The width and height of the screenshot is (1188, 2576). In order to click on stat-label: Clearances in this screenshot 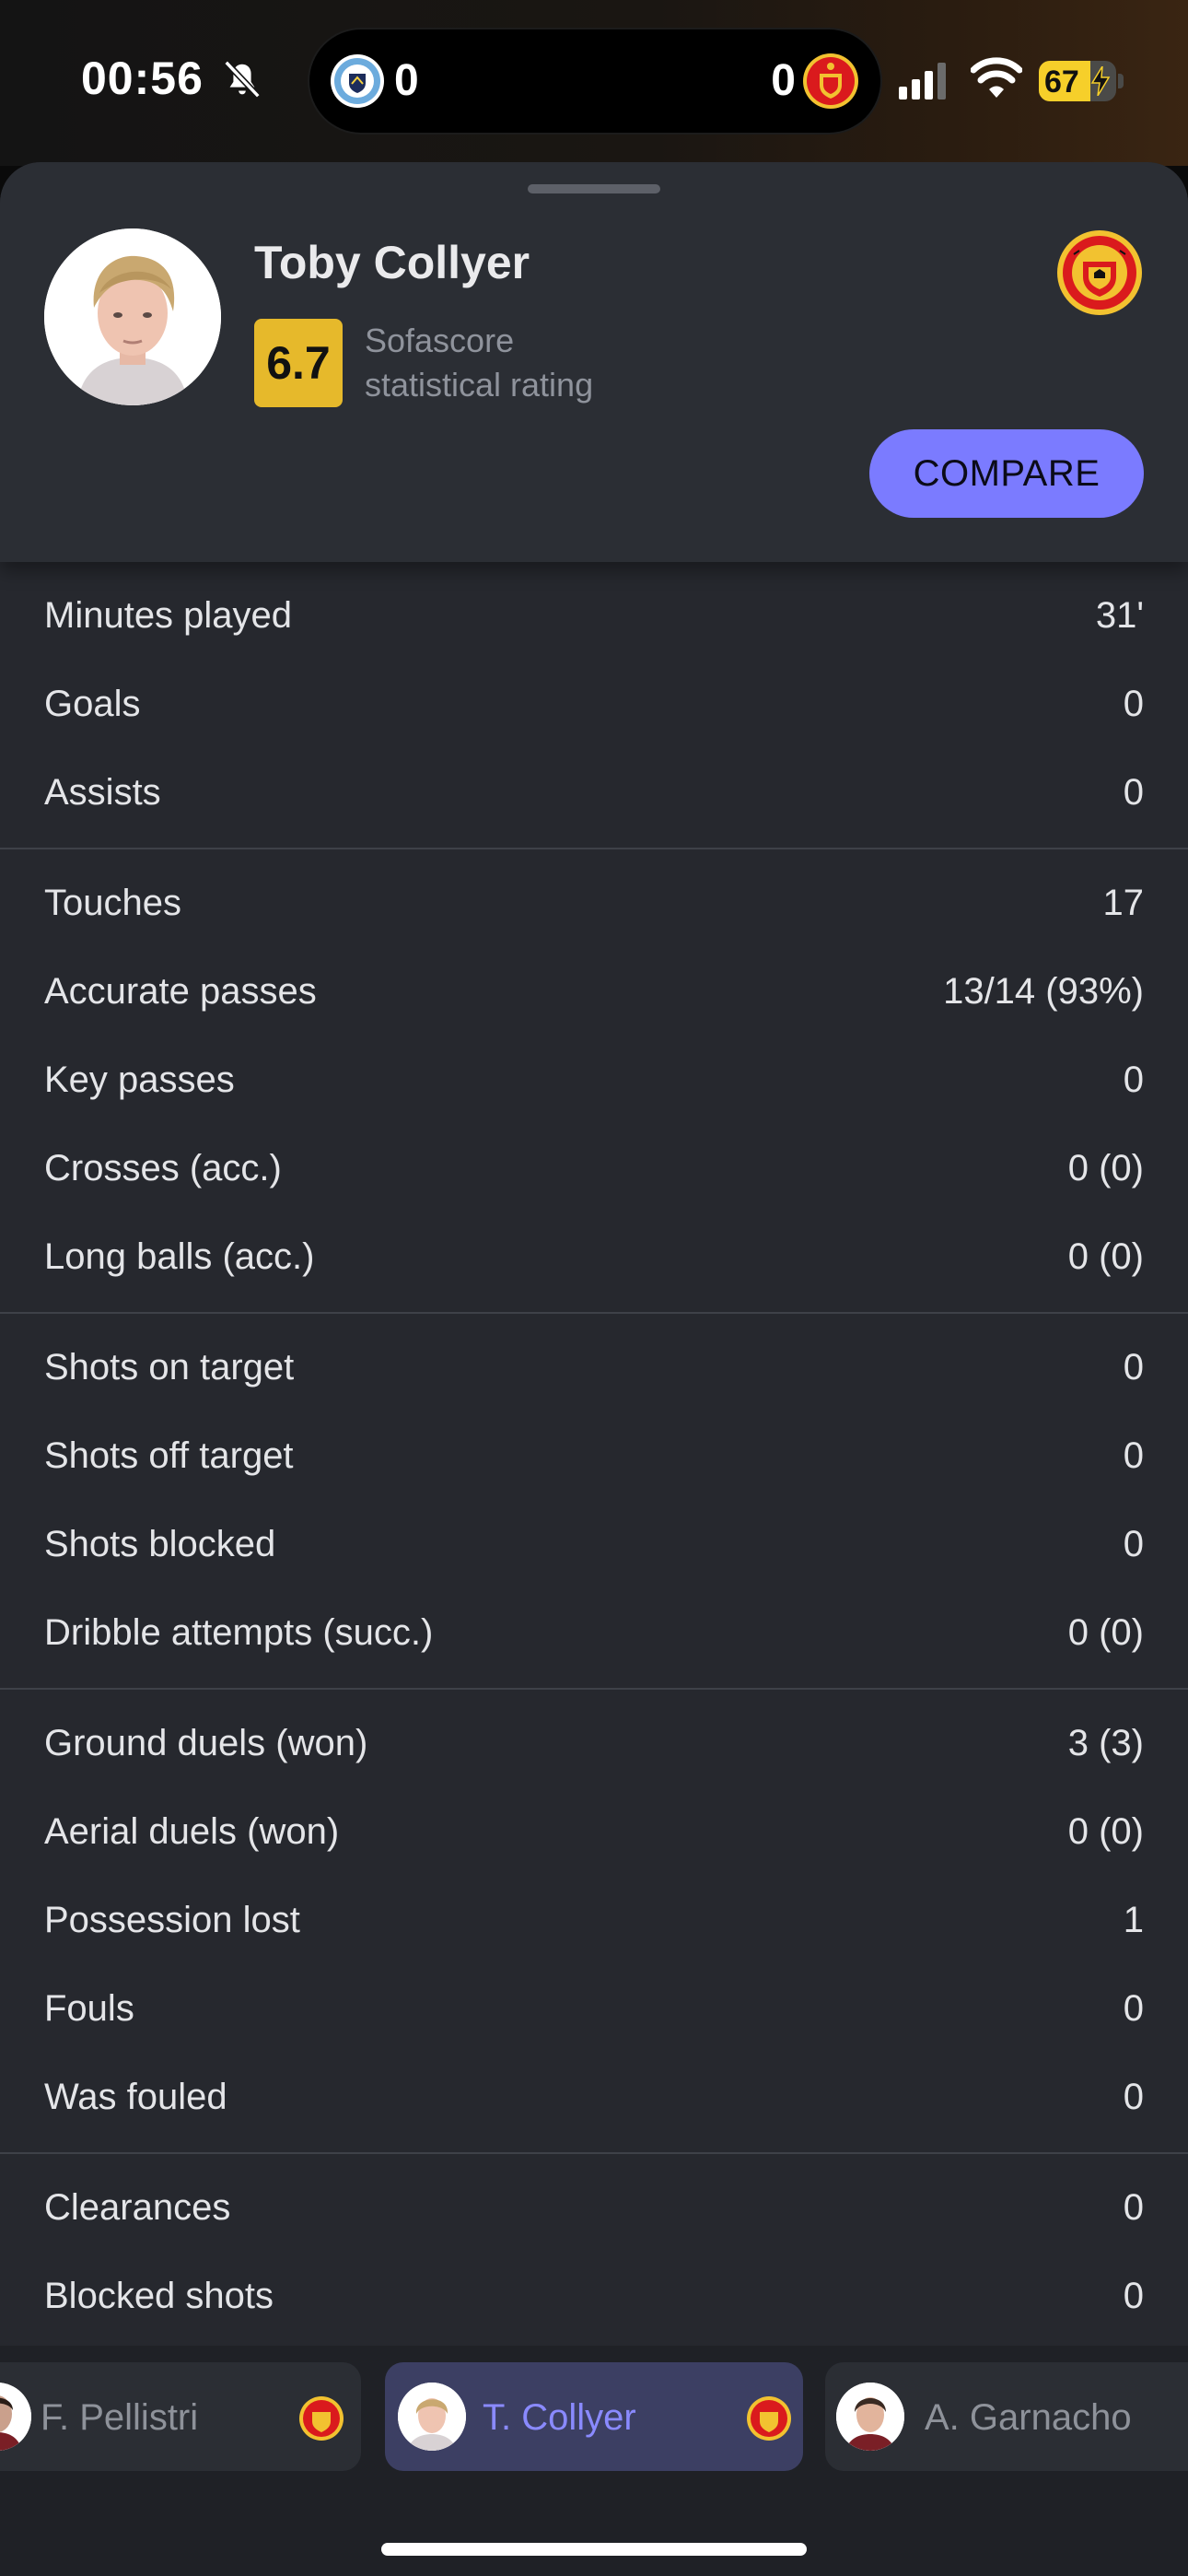, I will do `click(137, 2207)`.